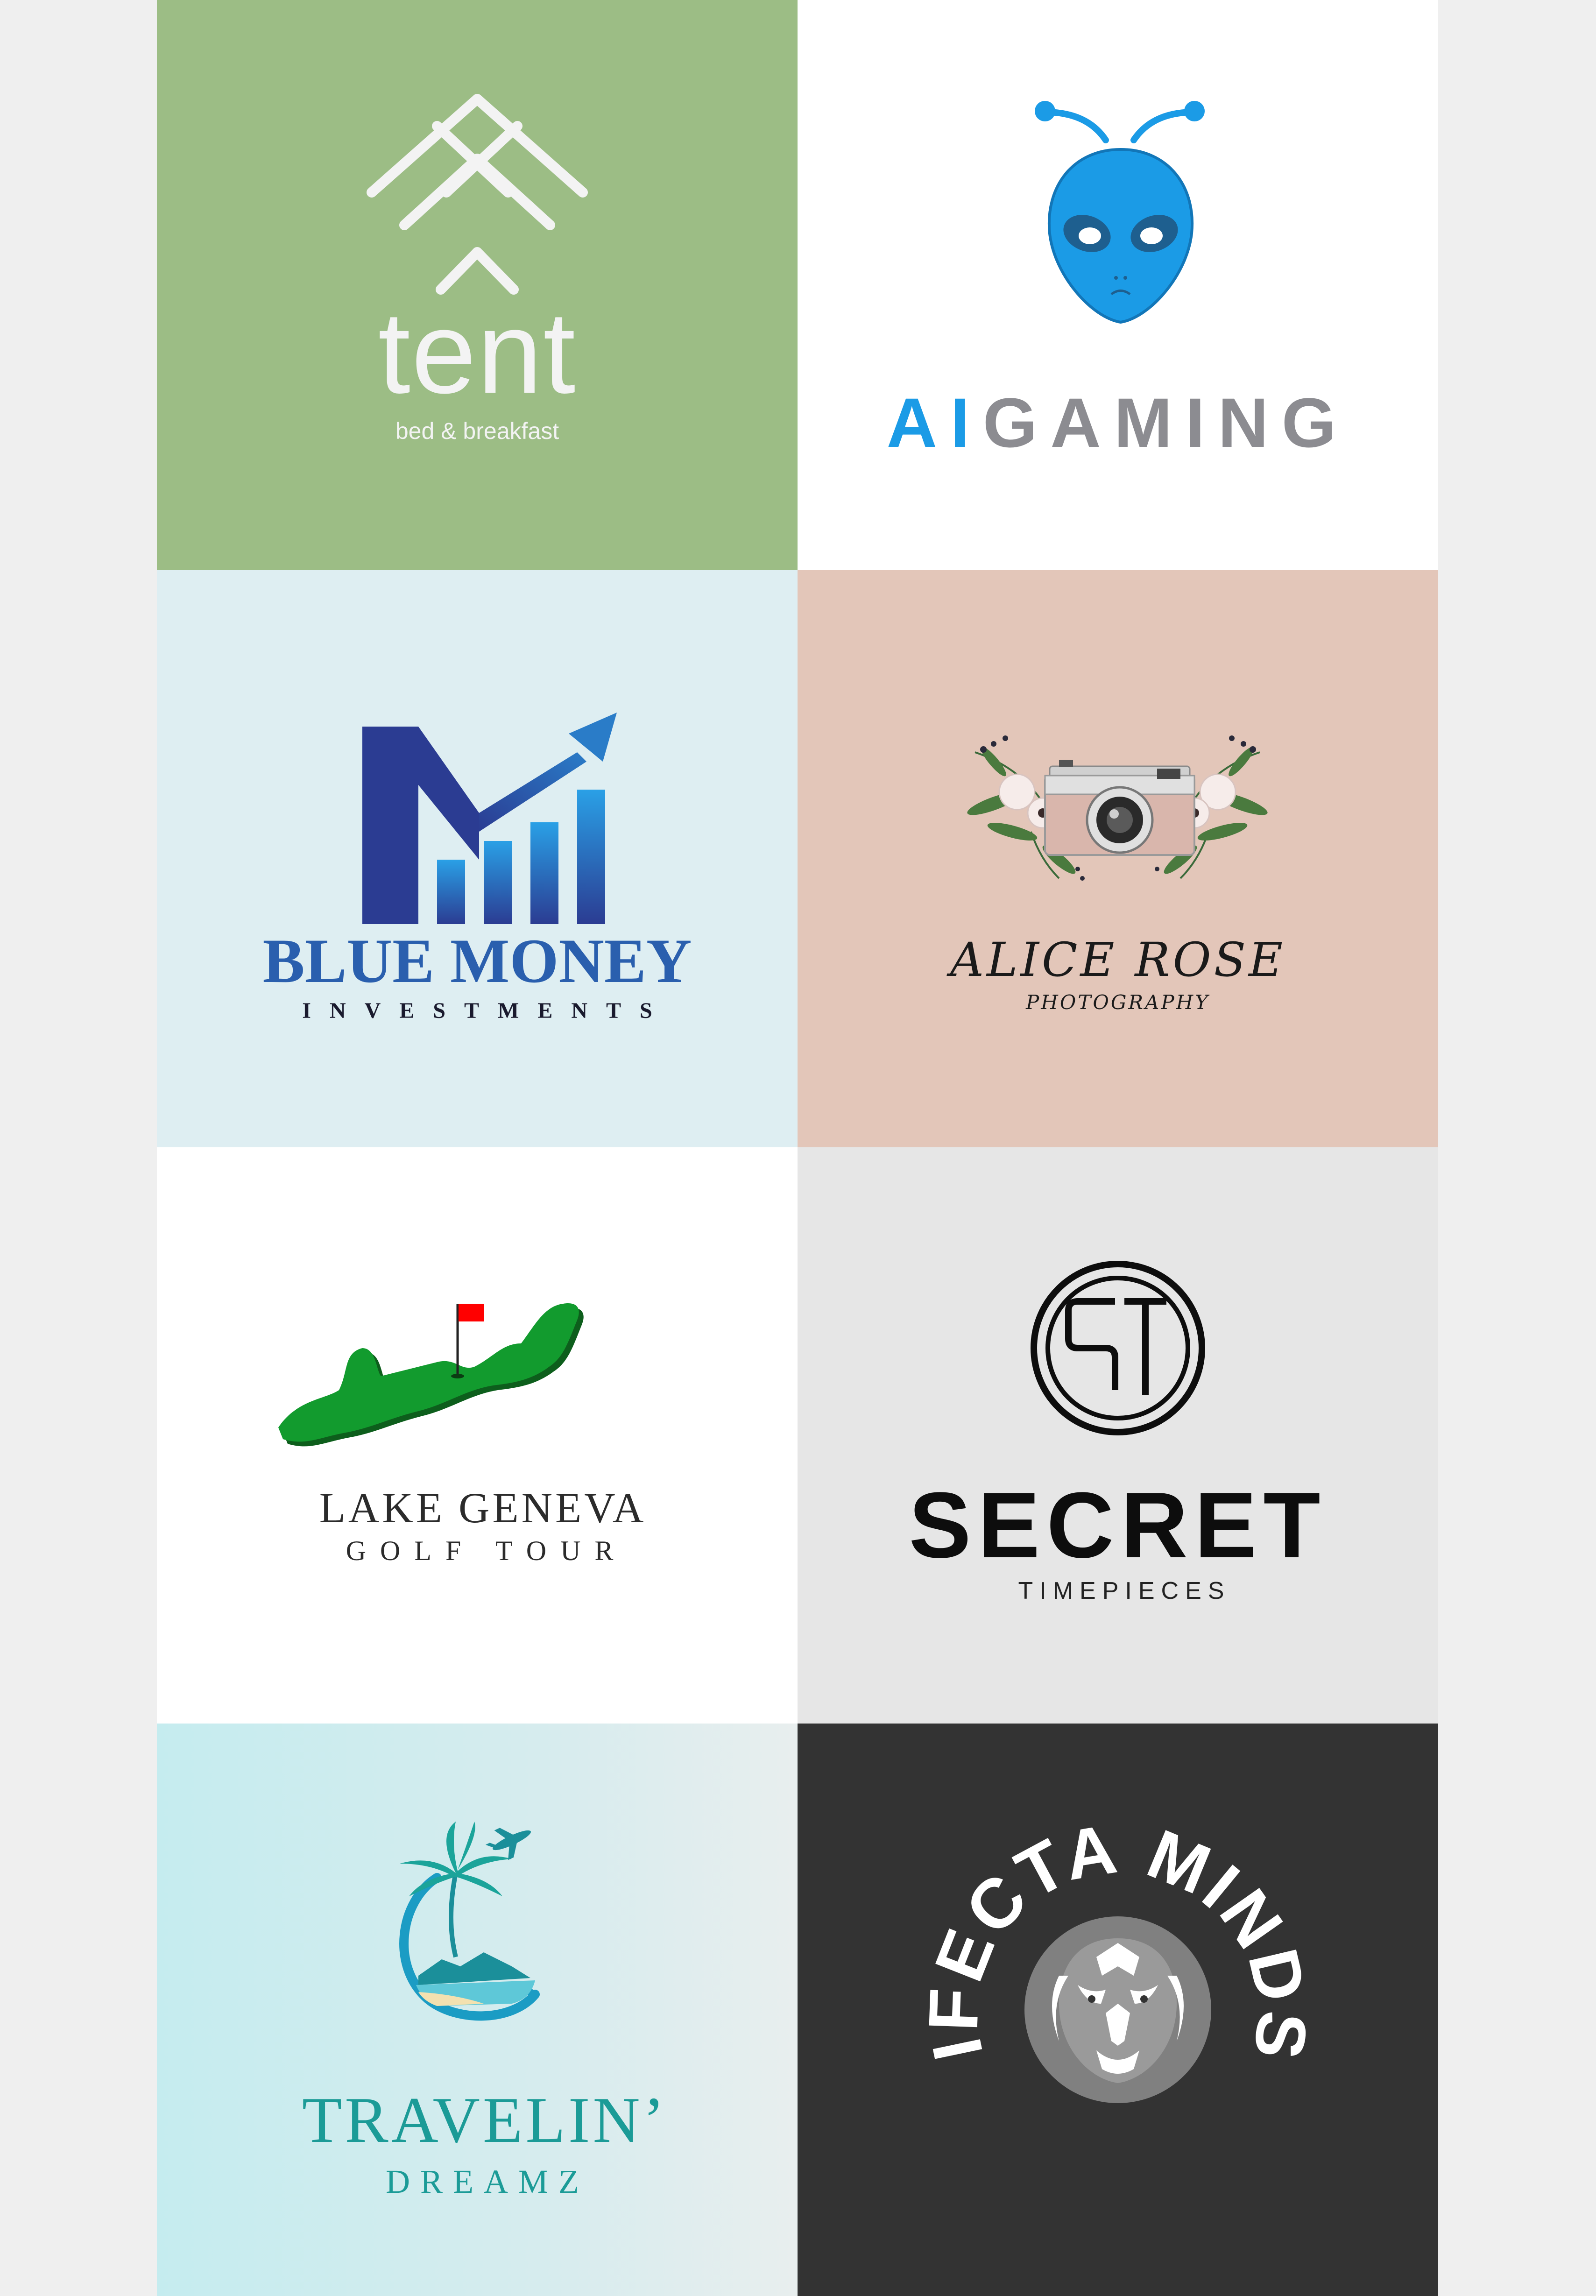 This screenshot has width=1596, height=2296. What do you see at coordinates (477, 352) in the screenshot?
I see `brand-name: tent` at bounding box center [477, 352].